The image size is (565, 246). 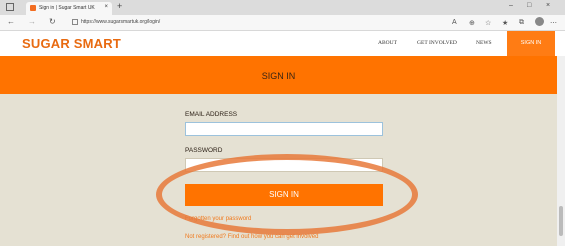 What do you see at coordinates (531, 43) in the screenshot?
I see `nav-sign-in: SIGN IN` at bounding box center [531, 43].